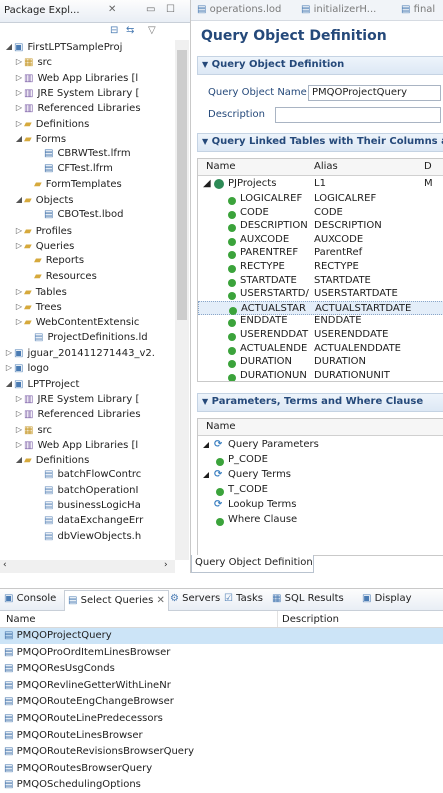 Image resolution: width=443 pixels, height=793 pixels. I want to click on tree-item: ▤ batchFlowContrc, so click(87, 475).